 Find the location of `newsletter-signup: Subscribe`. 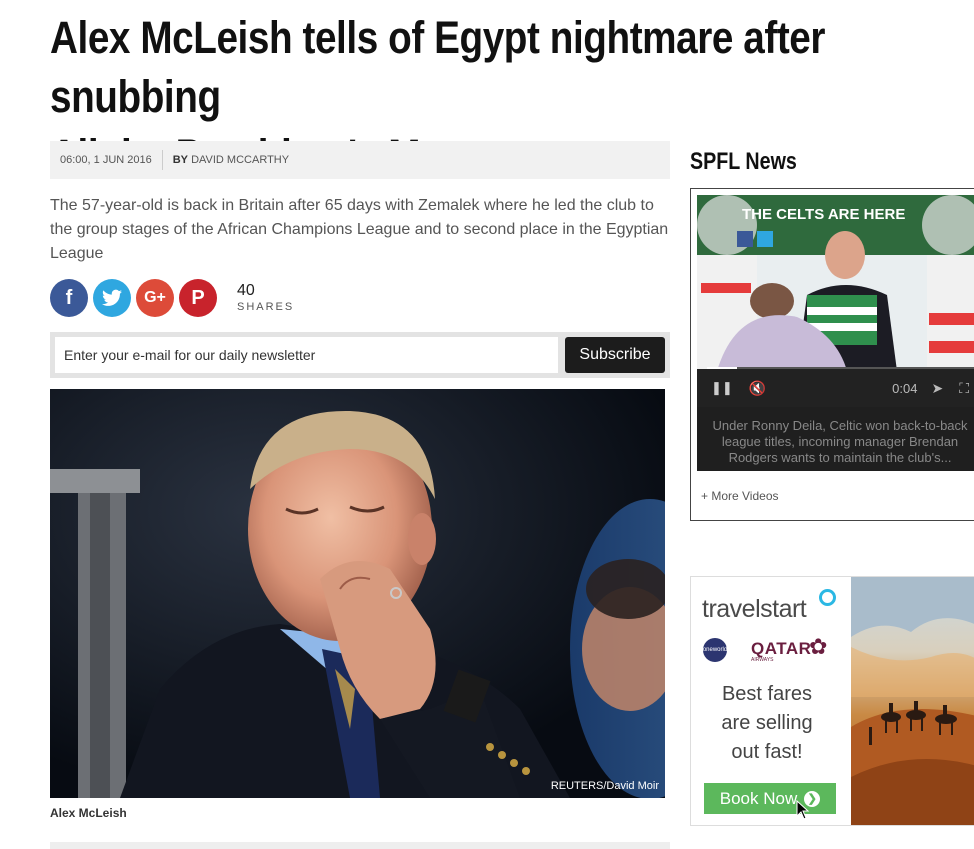

newsletter-signup: Subscribe is located at coordinates (360, 355).